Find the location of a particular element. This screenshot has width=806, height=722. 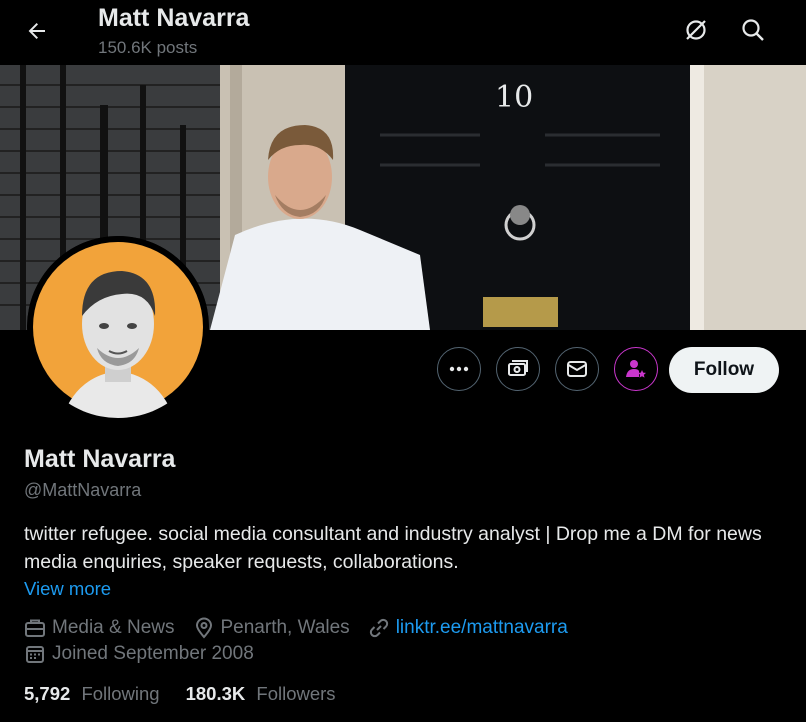

profile-handle: @MattNavarra is located at coordinates (83, 490).